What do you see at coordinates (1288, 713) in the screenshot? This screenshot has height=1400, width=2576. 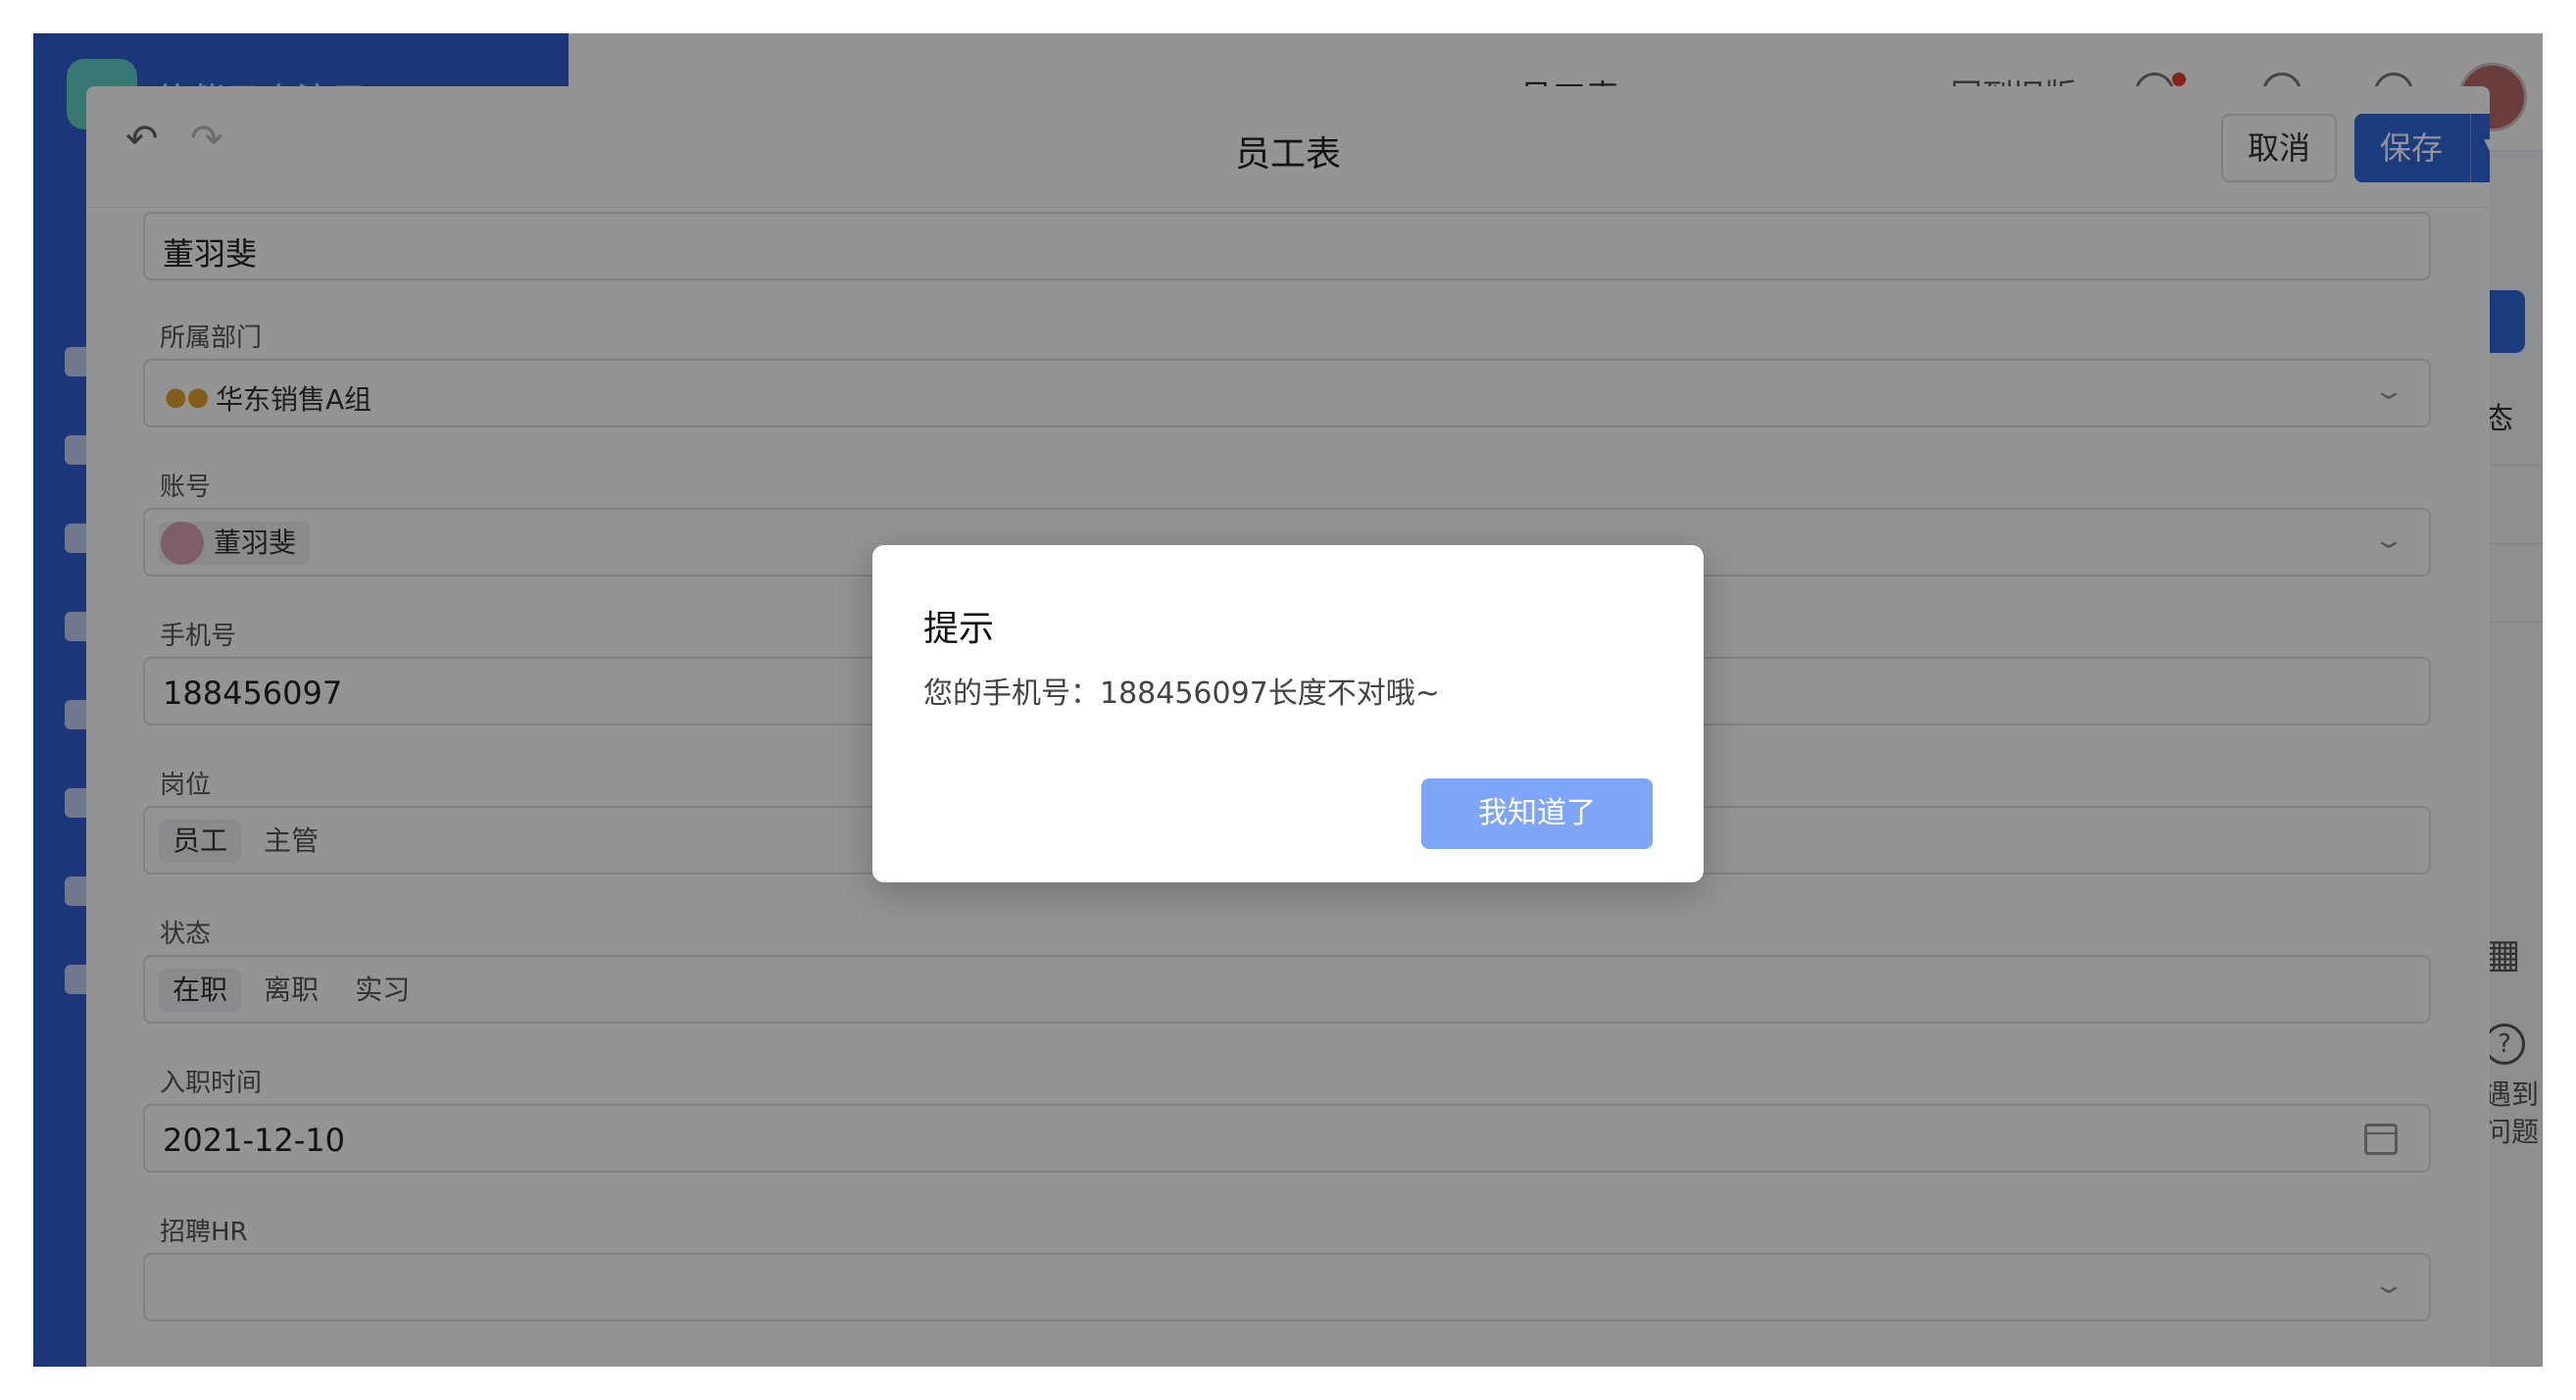 I see `alert-dialog: 提示 您的手机号：188456097长度不对哦~ 我知道了` at bounding box center [1288, 713].